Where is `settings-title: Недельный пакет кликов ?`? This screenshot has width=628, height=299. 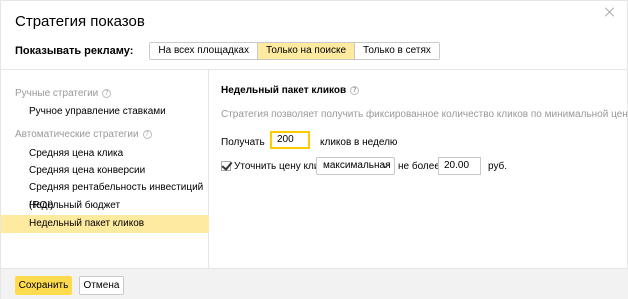
settings-title: Недельный пакет кликов ? is located at coordinates (290, 90).